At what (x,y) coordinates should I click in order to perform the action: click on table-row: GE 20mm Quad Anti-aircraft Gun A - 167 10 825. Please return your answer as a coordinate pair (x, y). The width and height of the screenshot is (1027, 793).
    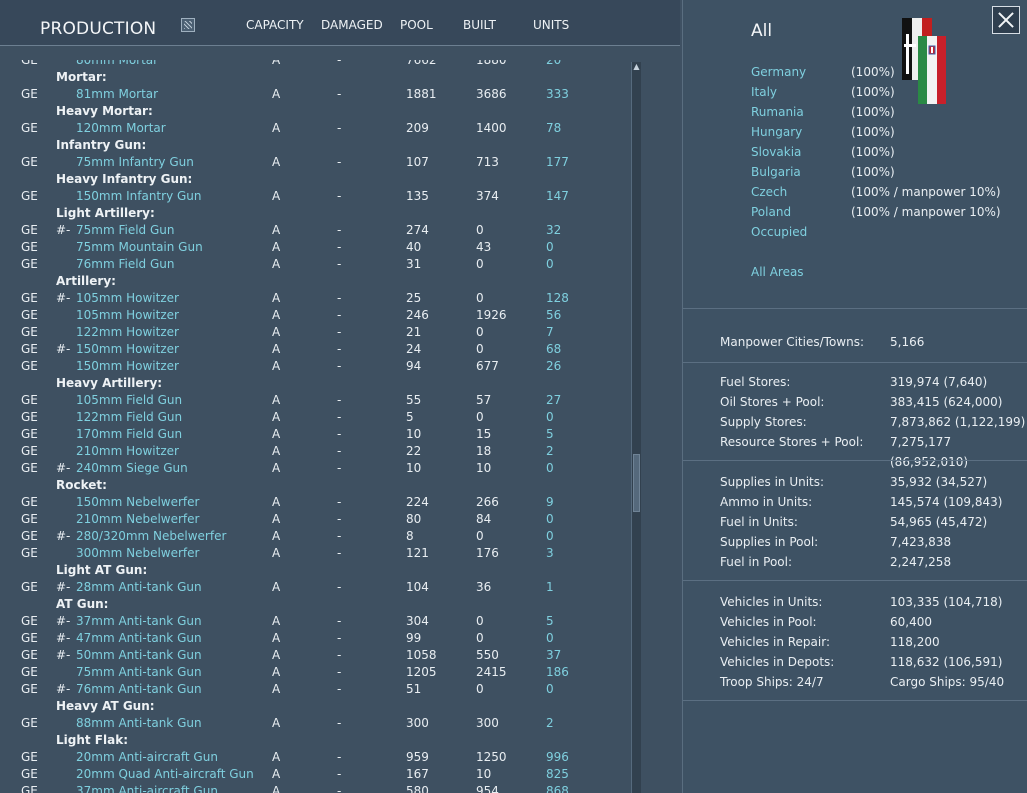
    Looking at the image, I should click on (315, 774).